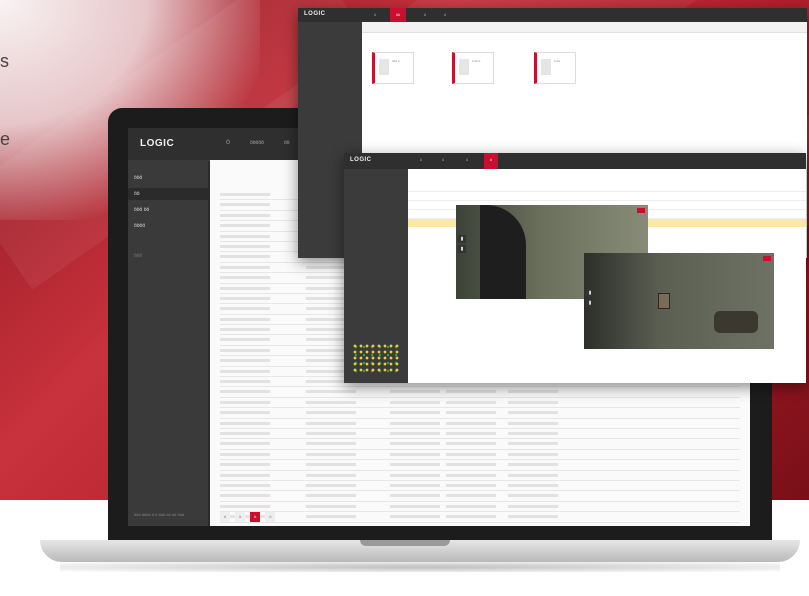 This screenshot has width=809, height=596. What do you see at coordinates (240, 517) in the screenshot?
I see `pager-1: ӧ` at bounding box center [240, 517].